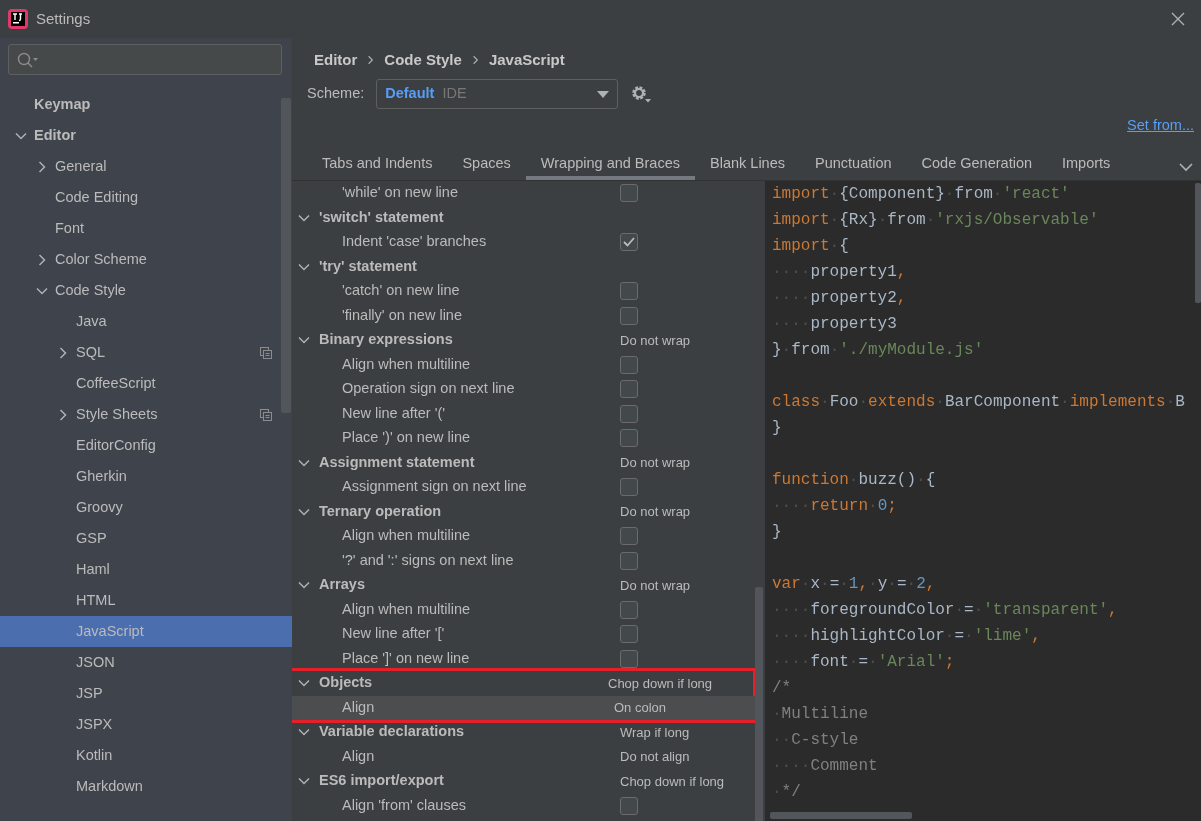 This screenshot has width=1201, height=821. What do you see at coordinates (976, 163) in the screenshot?
I see `tab: Code Generation` at bounding box center [976, 163].